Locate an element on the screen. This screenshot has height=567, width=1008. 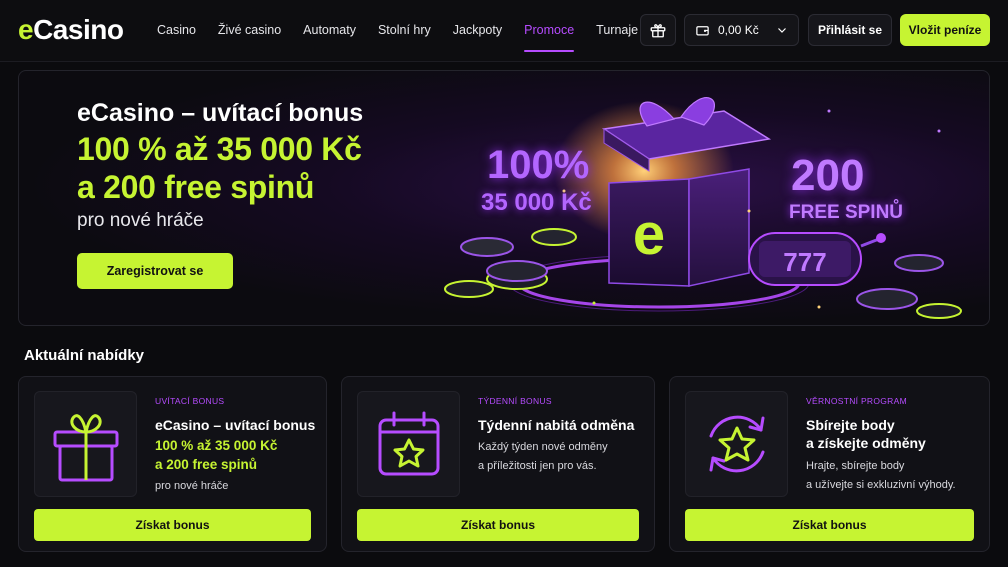
box-logo-letter: e is located at coordinates (649, 234).